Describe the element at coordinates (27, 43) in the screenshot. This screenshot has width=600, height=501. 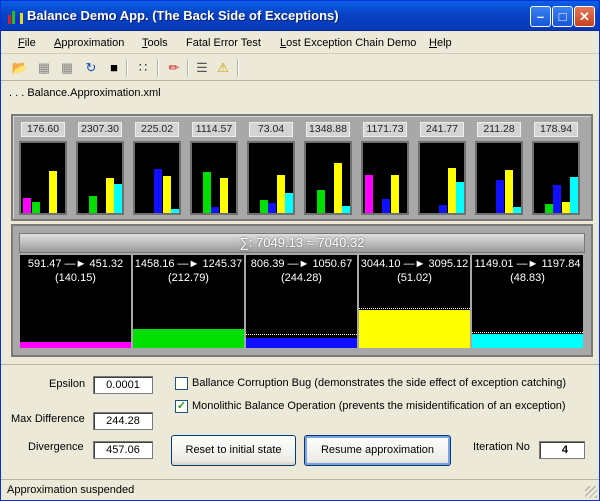
I see `menu-file: File` at that location.